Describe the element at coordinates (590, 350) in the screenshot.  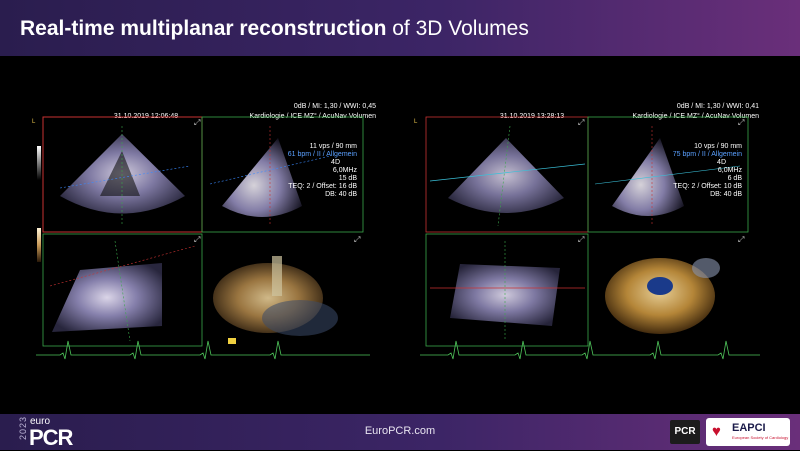
I see `right-ecg-trace` at that location.